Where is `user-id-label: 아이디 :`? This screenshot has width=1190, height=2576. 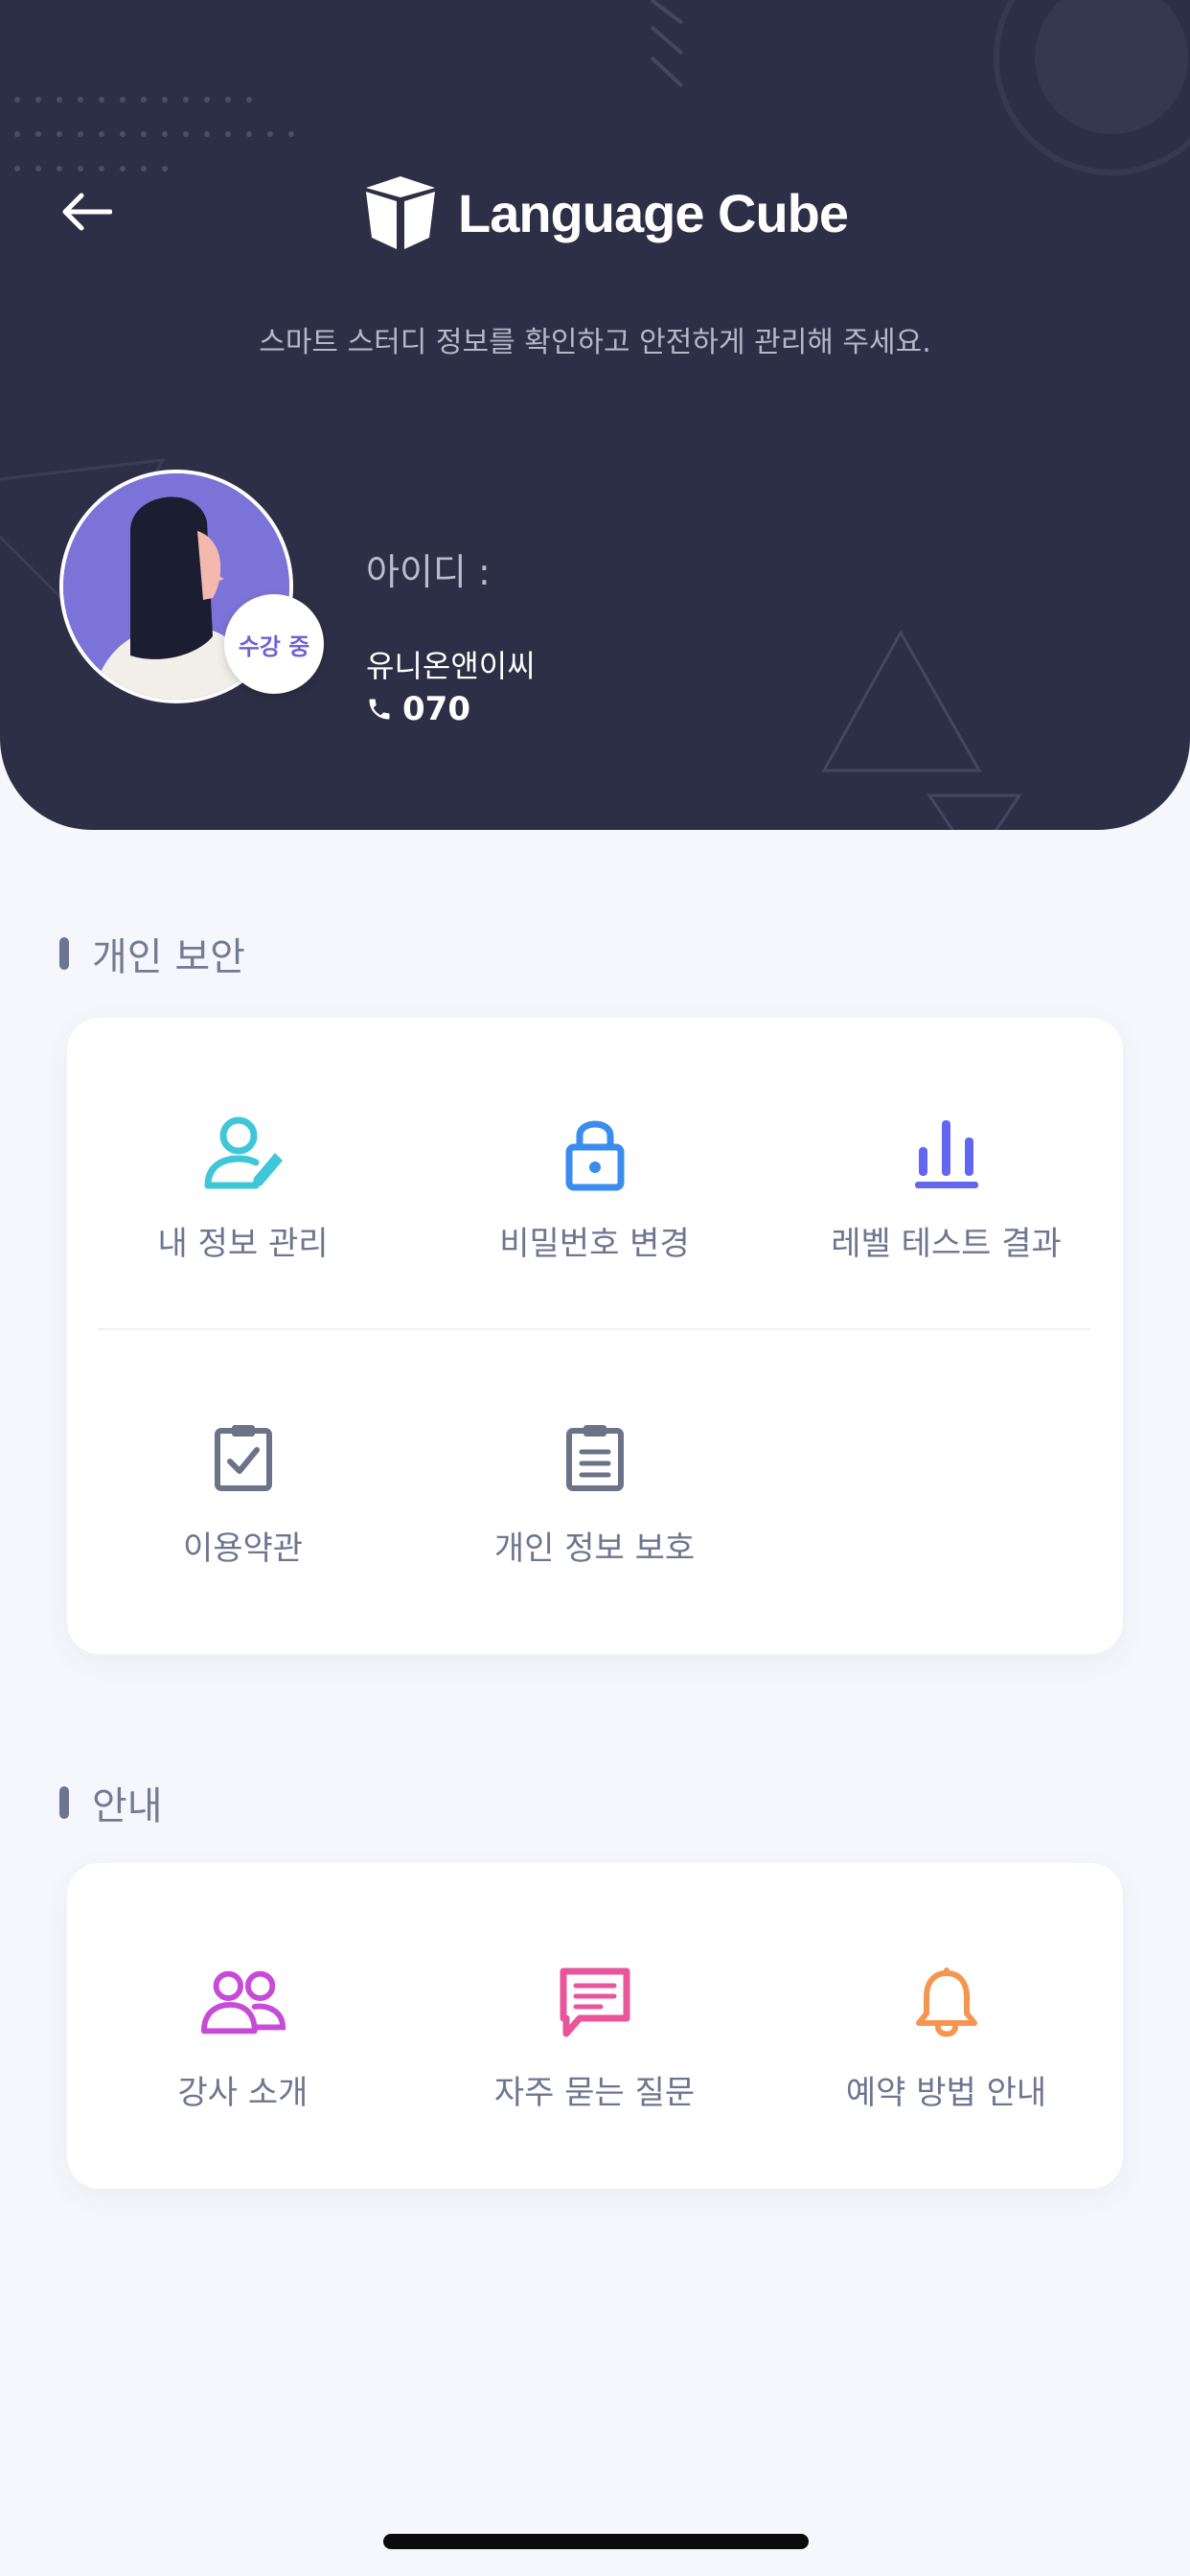
user-id-label: 아이디 : is located at coordinates (429, 572).